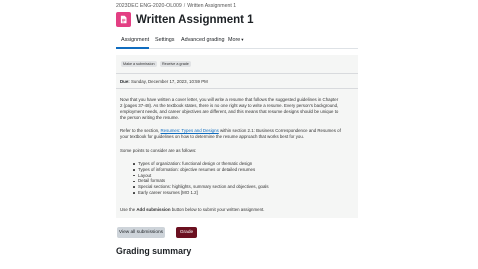 The image size is (478, 269). What do you see at coordinates (202, 40) in the screenshot?
I see `tab-advanced-grading: Advanced grading` at bounding box center [202, 40].